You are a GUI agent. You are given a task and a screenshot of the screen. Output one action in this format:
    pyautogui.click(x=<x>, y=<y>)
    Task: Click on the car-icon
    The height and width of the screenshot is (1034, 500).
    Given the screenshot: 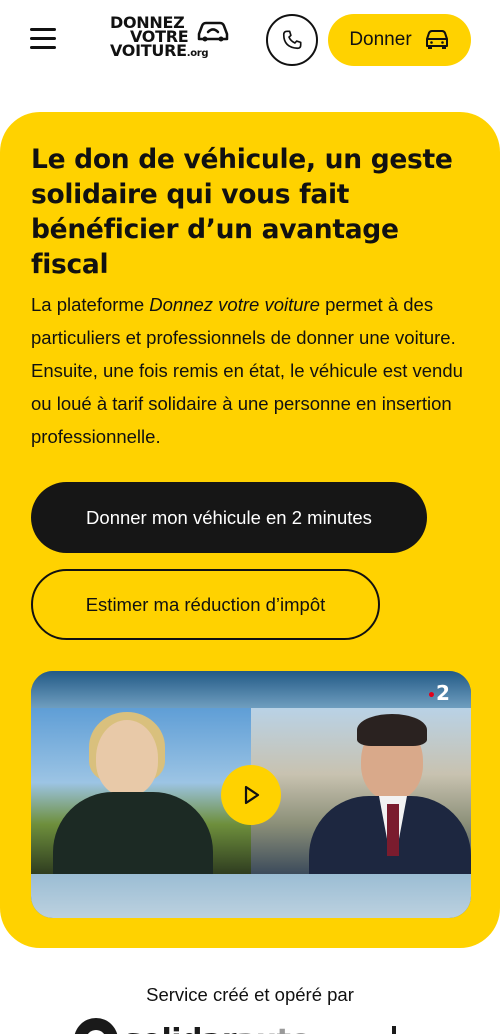 What is the action you would take?
    pyautogui.click(x=436, y=39)
    